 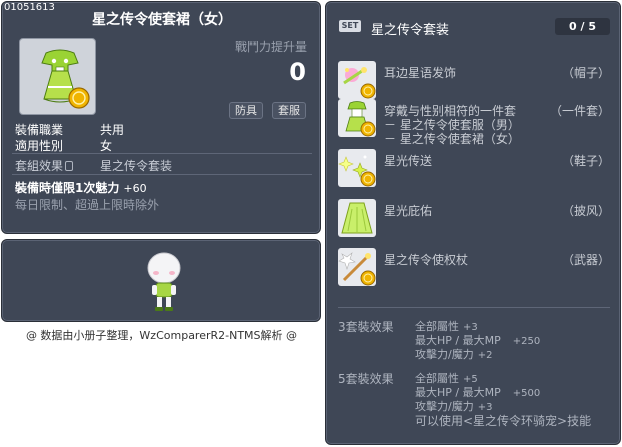 I want to click on equip-limit-label: 裝備時僅限1次魅力, so click(x=67, y=188).